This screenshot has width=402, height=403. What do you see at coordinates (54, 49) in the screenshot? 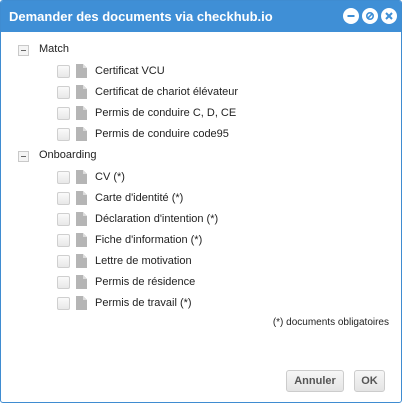
I see `group-label: Match` at bounding box center [54, 49].